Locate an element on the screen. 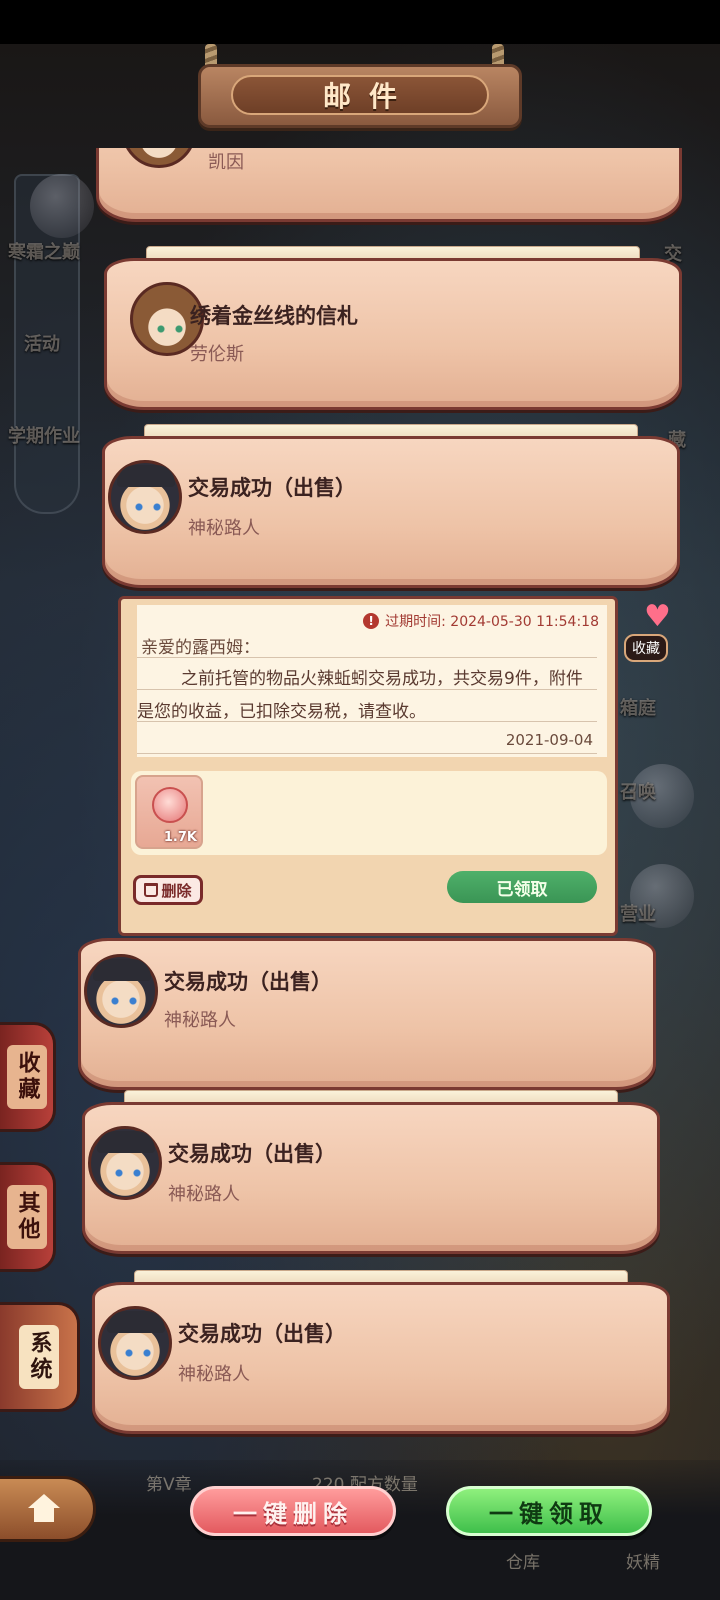 This screenshot has width=720, height=1600. heart-icon: ♥ is located at coordinates (657, 616).